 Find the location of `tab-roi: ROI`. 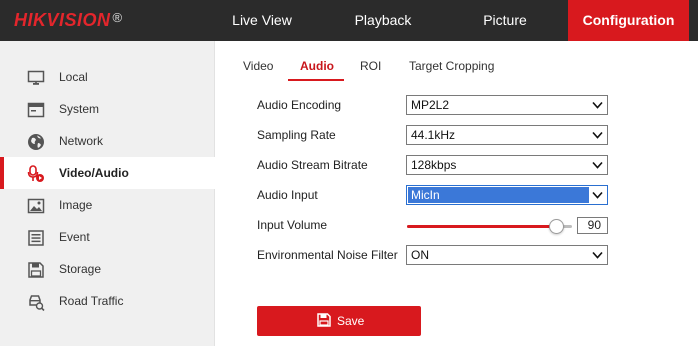

tab-roi: ROI is located at coordinates (370, 66).